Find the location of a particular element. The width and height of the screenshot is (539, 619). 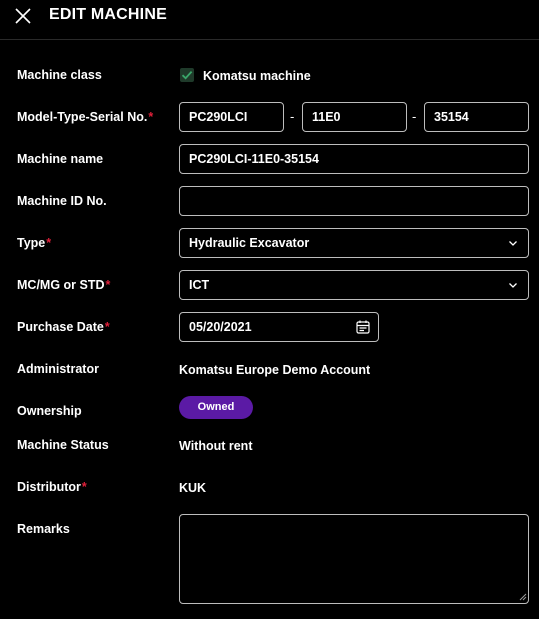

remarks-label: Remarks is located at coordinates (43, 529).